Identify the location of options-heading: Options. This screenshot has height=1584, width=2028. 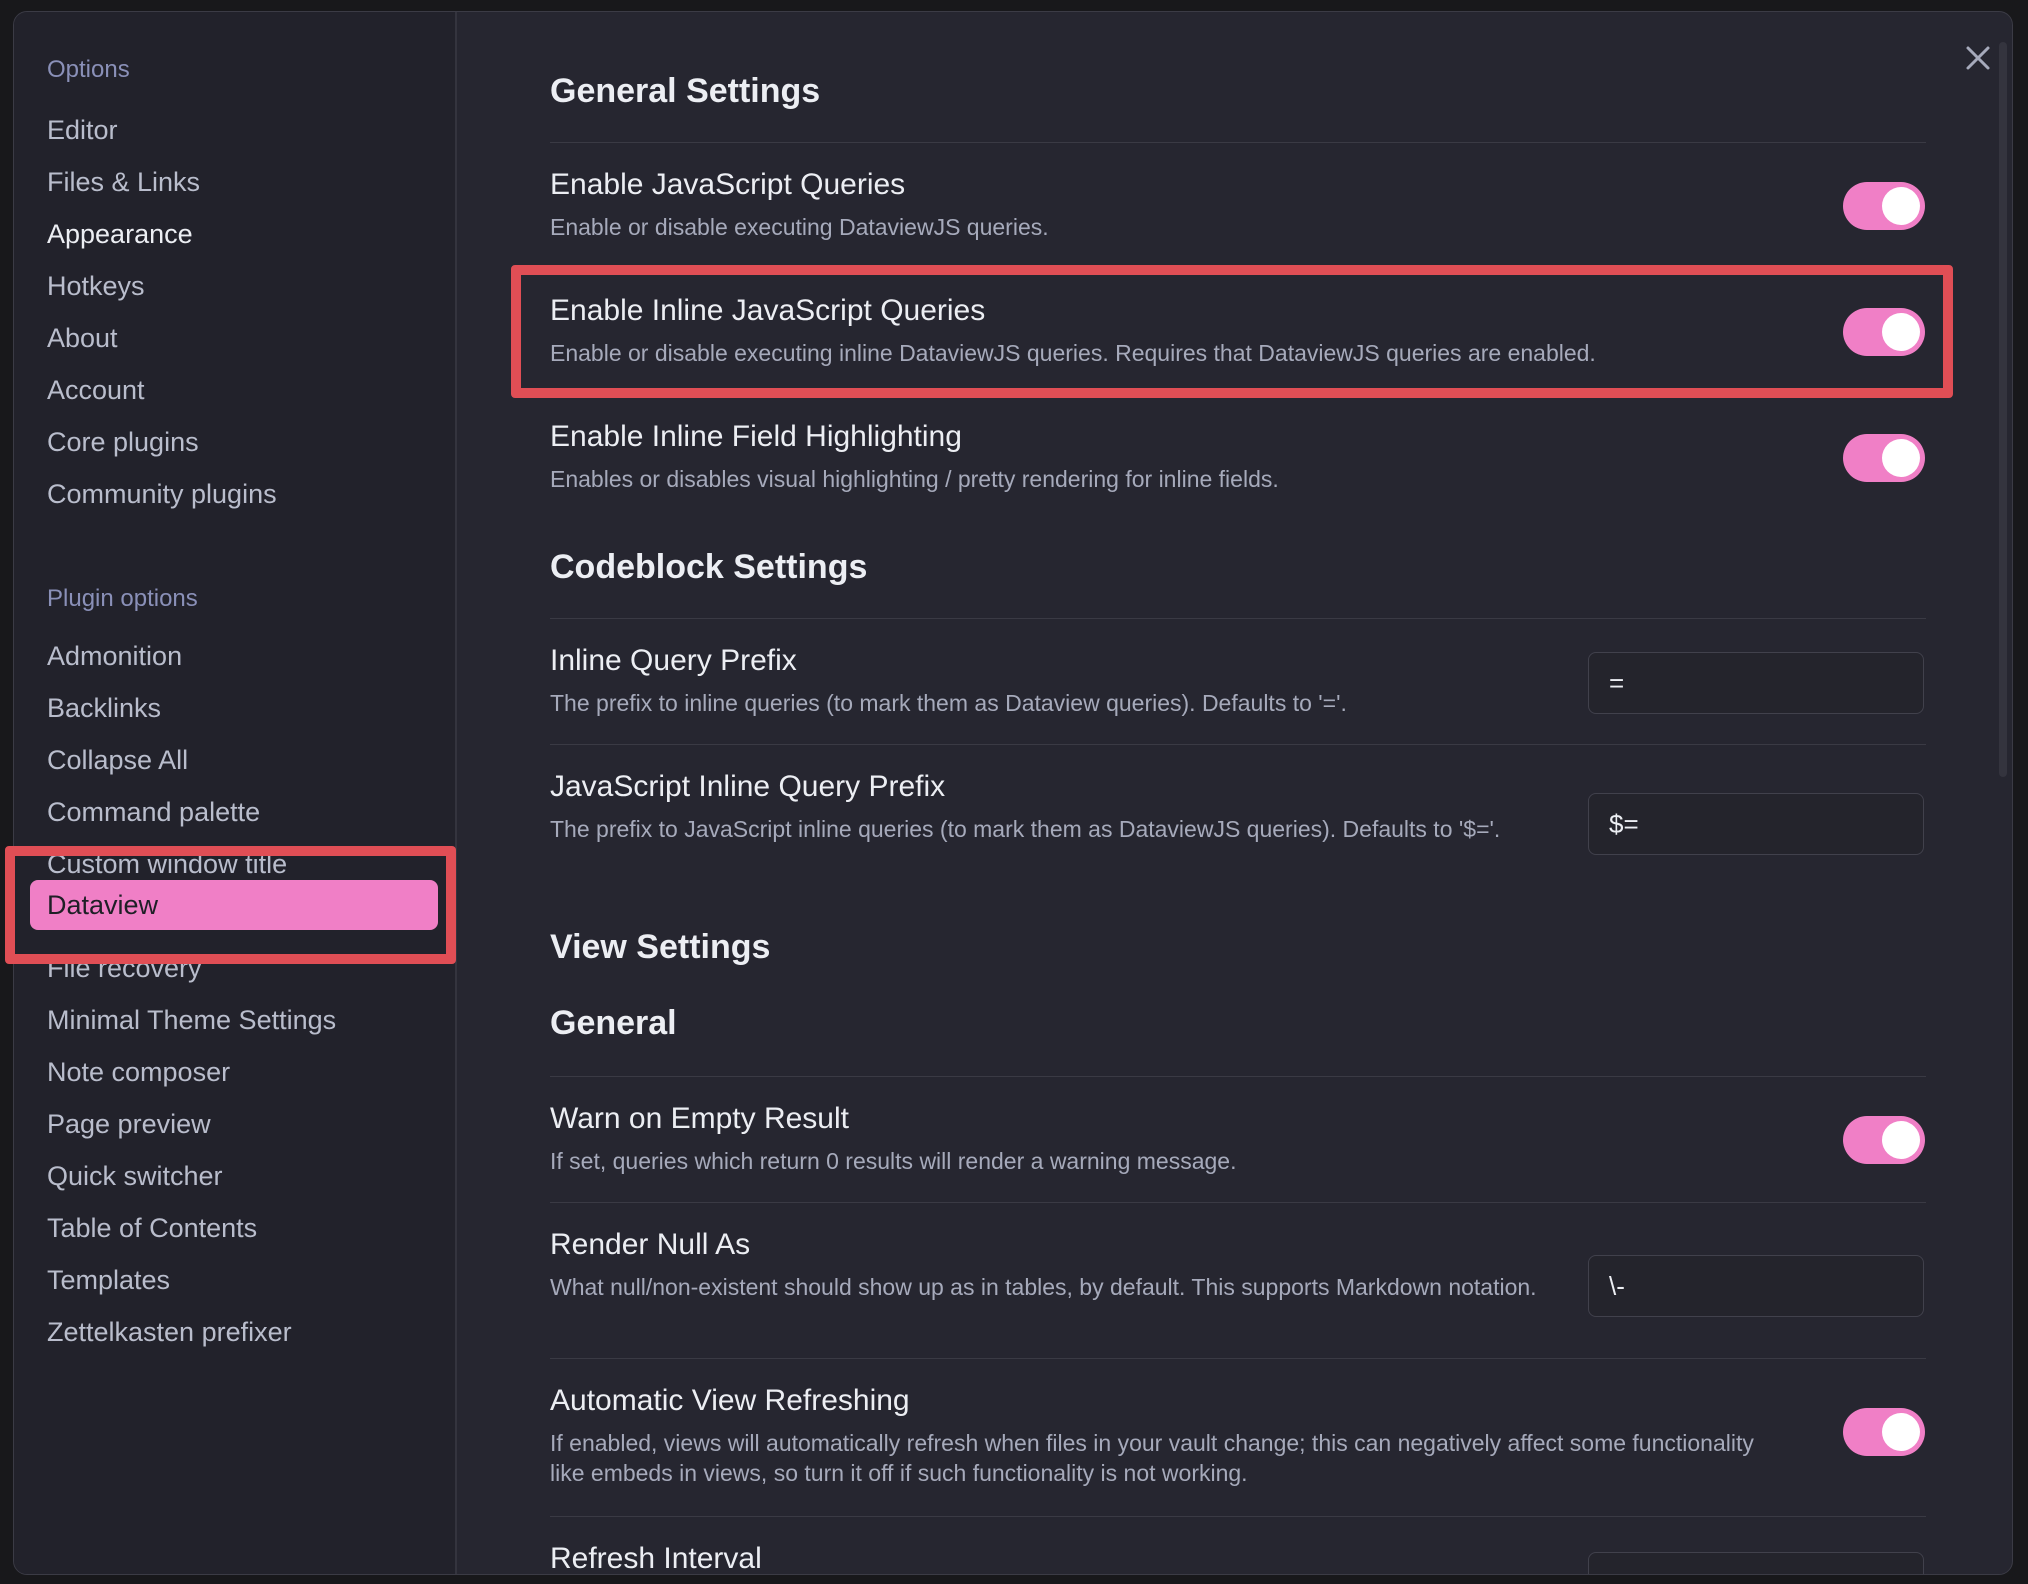
(88, 69).